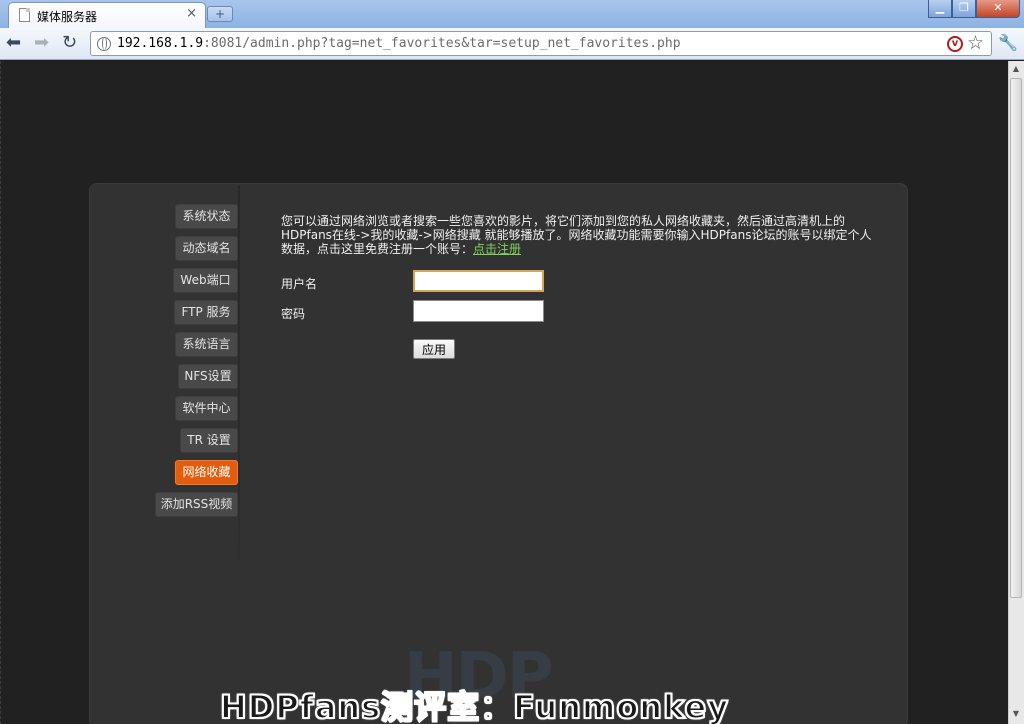 The image size is (1024, 724). I want to click on browser-tab: 媒体服务器 ×, so click(107, 15).